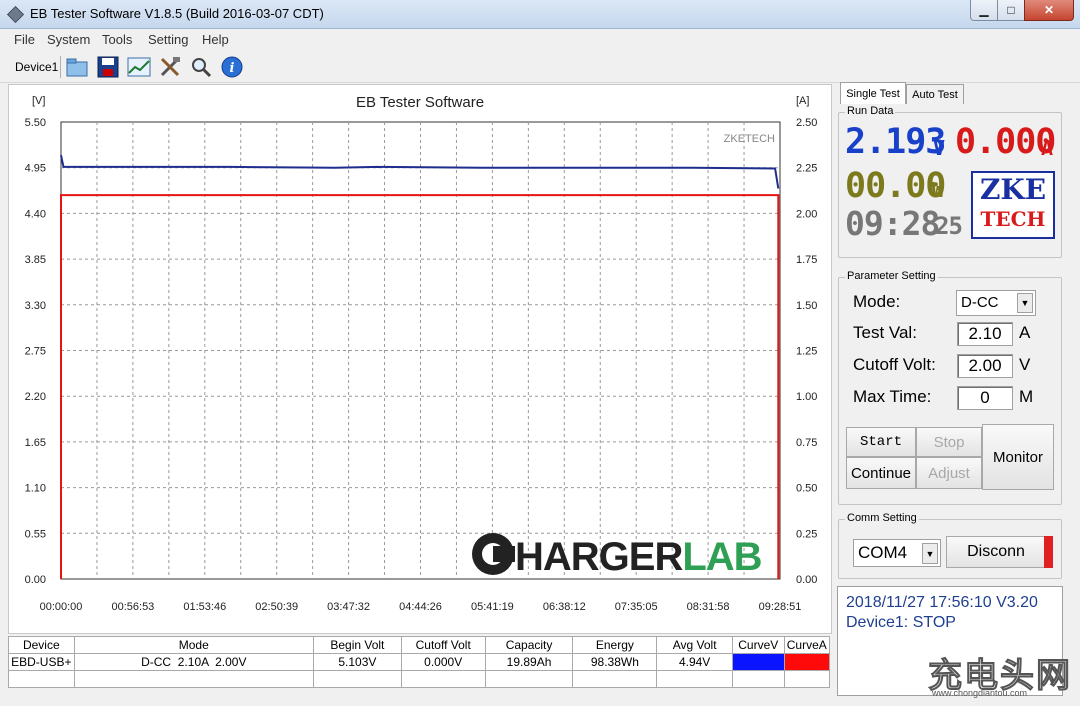 This screenshot has height=706, width=1080. What do you see at coordinates (949, 442) in the screenshot?
I see `stop-button: Stop` at bounding box center [949, 442].